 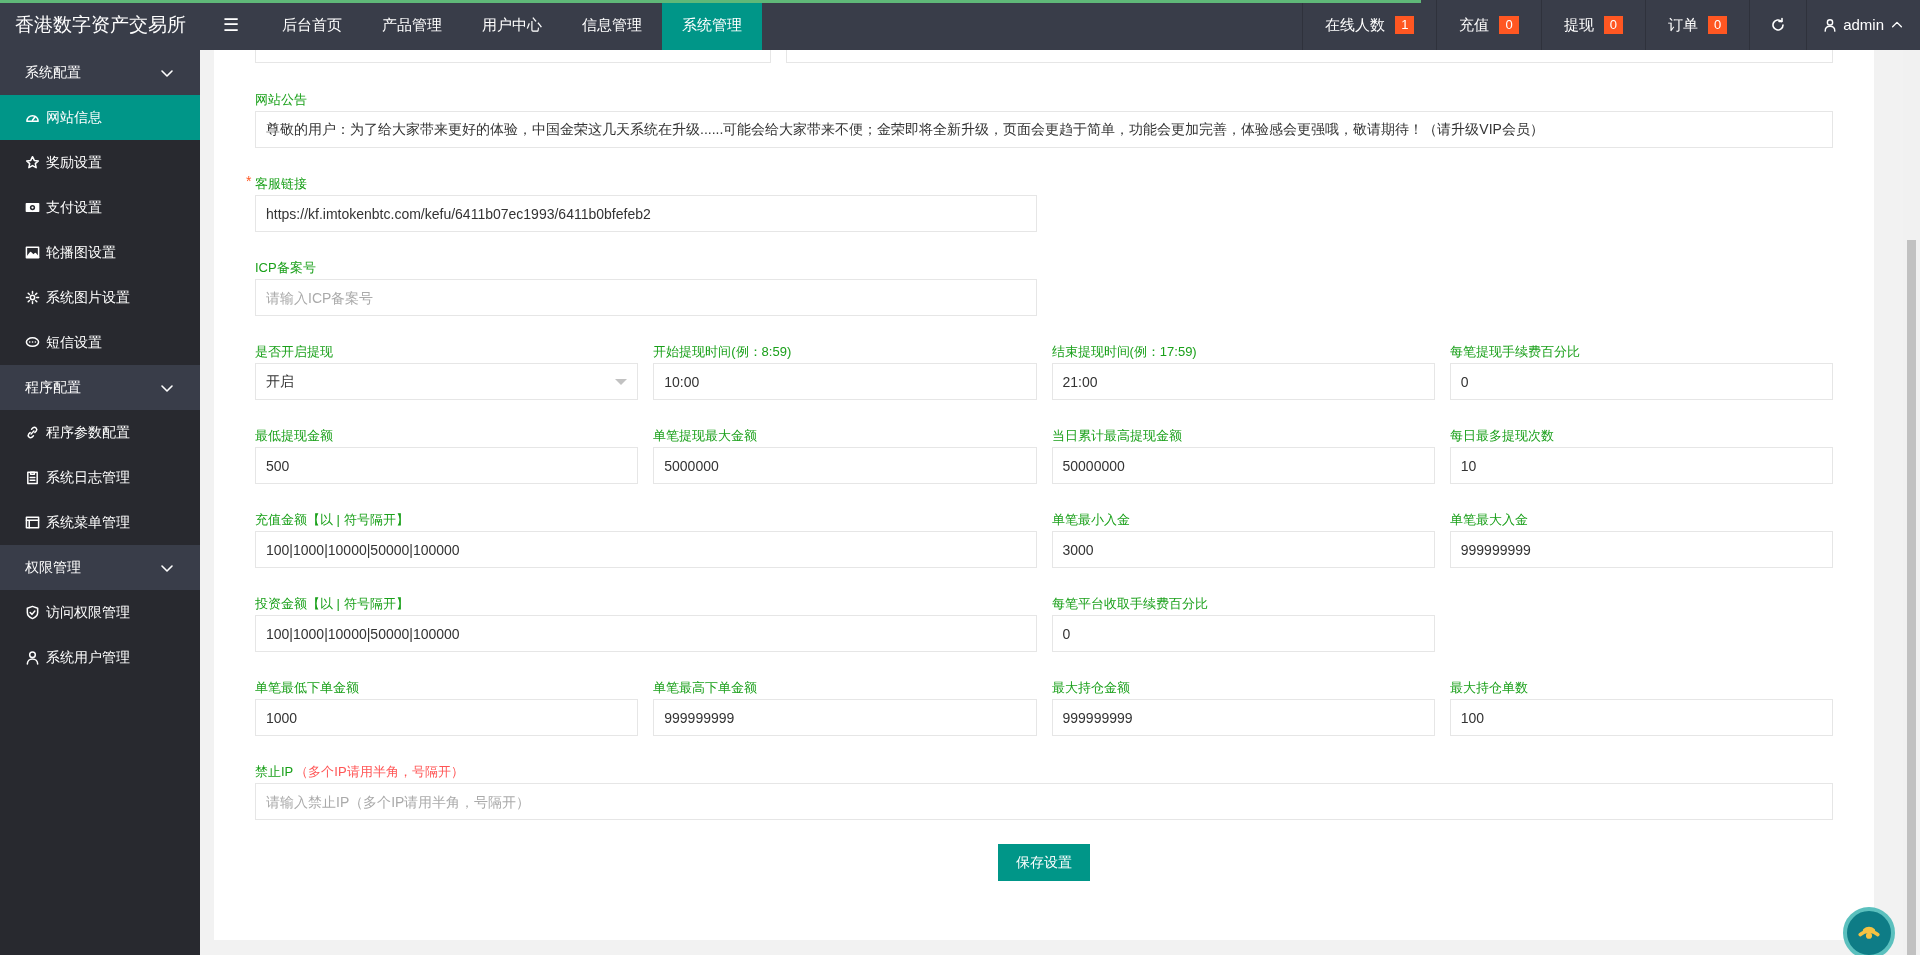 What do you see at coordinates (100, 522) in the screenshot?
I see `sidebar-item: 系统菜单管理` at bounding box center [100, 522].